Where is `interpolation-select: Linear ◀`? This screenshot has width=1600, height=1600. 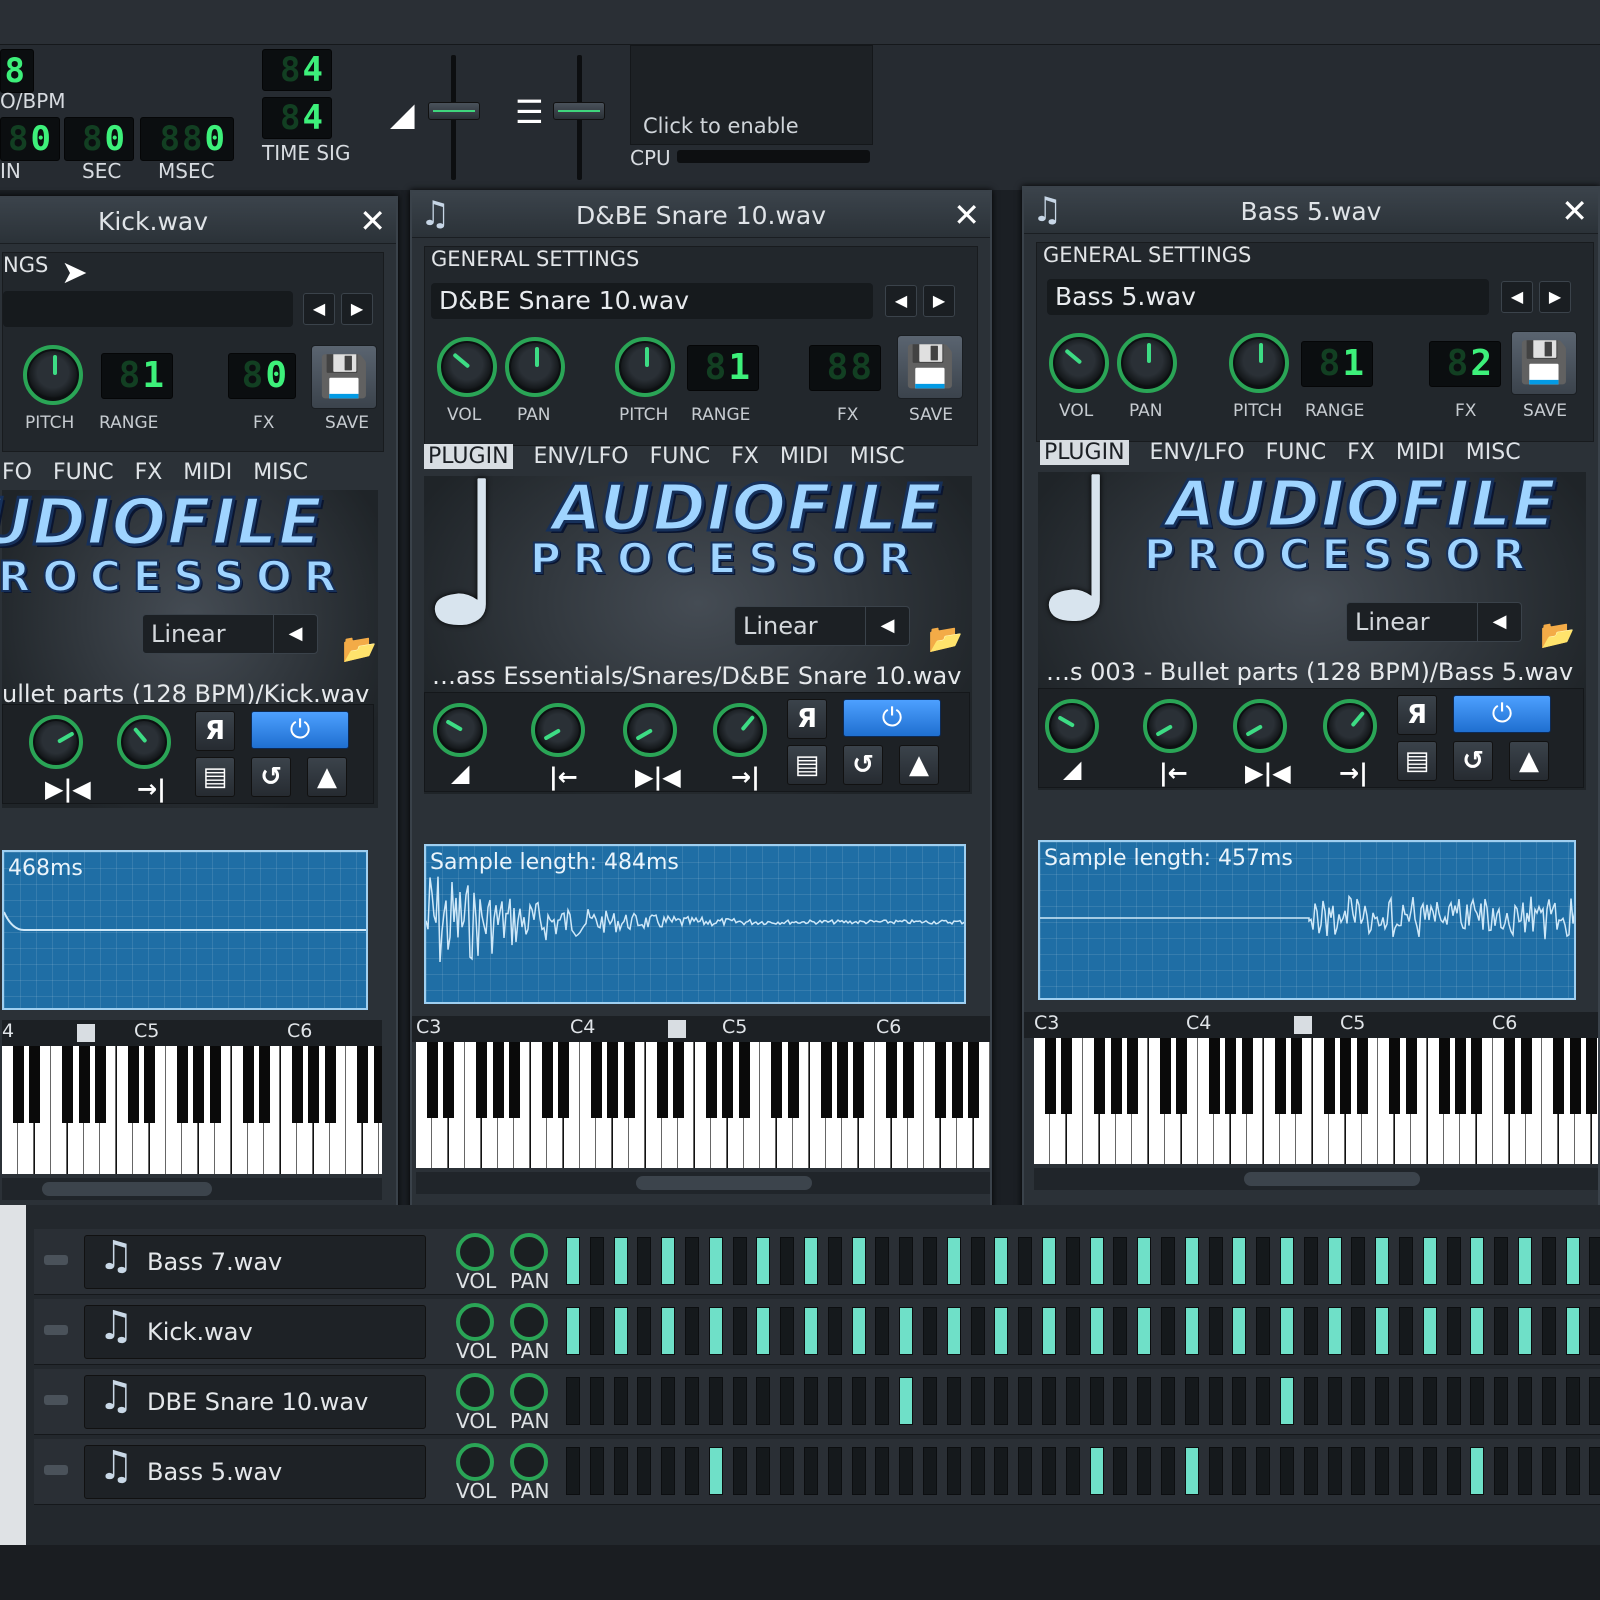 interpolation-select: Linear ◀ is located at coordinates (1434, 622).